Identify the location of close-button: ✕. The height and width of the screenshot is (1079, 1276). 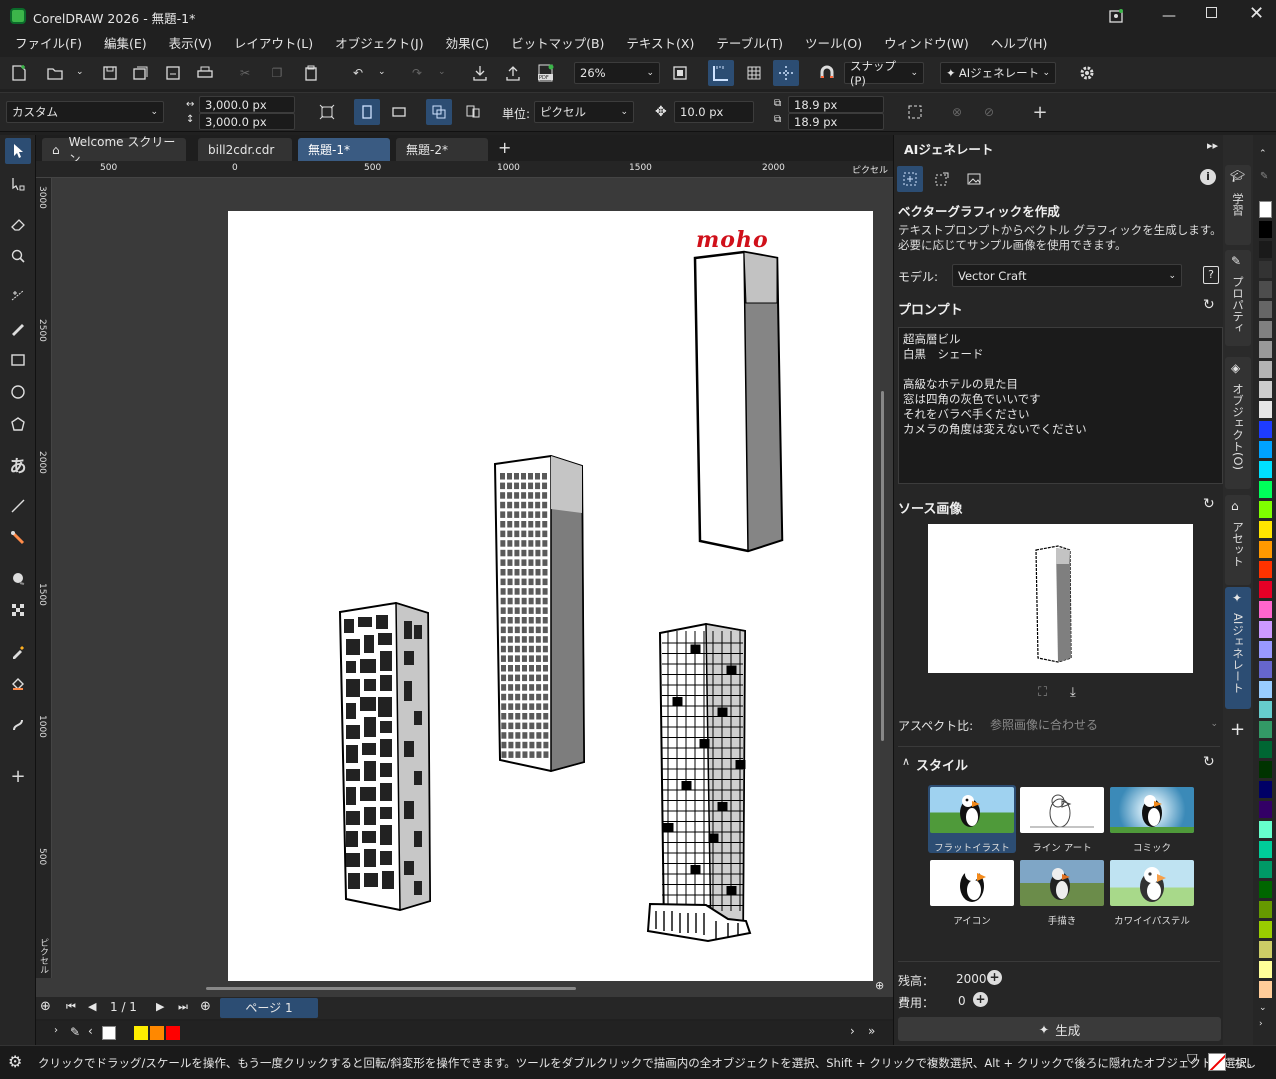
(1256, 13).